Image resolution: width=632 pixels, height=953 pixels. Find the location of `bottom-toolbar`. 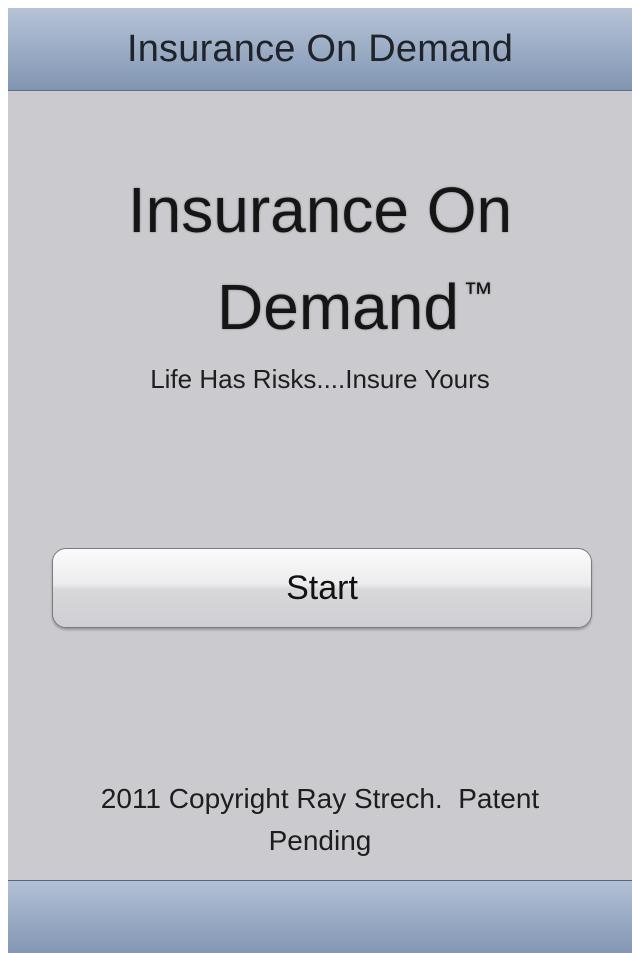

bottom-toolbar is located at coordinates (320, 916).